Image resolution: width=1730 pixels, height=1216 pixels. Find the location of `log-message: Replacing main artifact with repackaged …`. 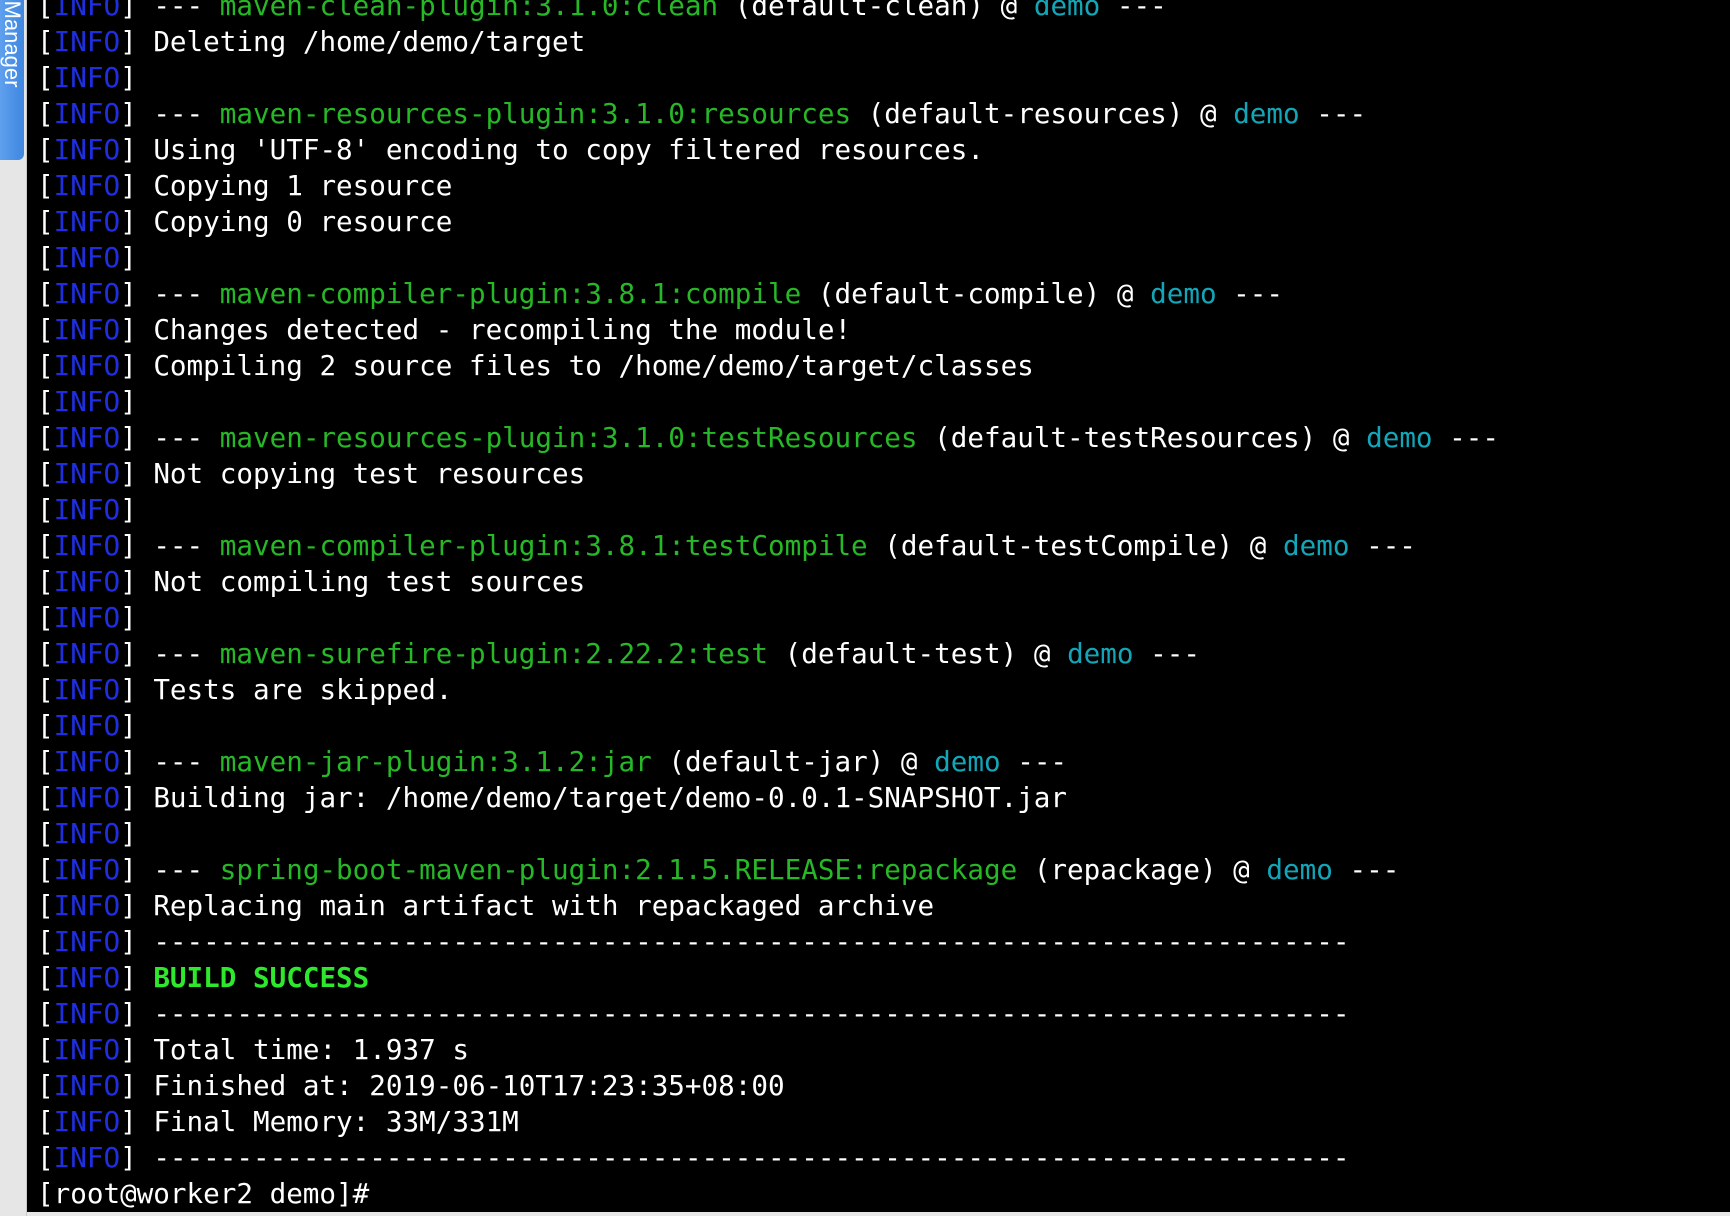

log-message: Replacing main artifact with repackaged … is located at coordinates (544, 905).